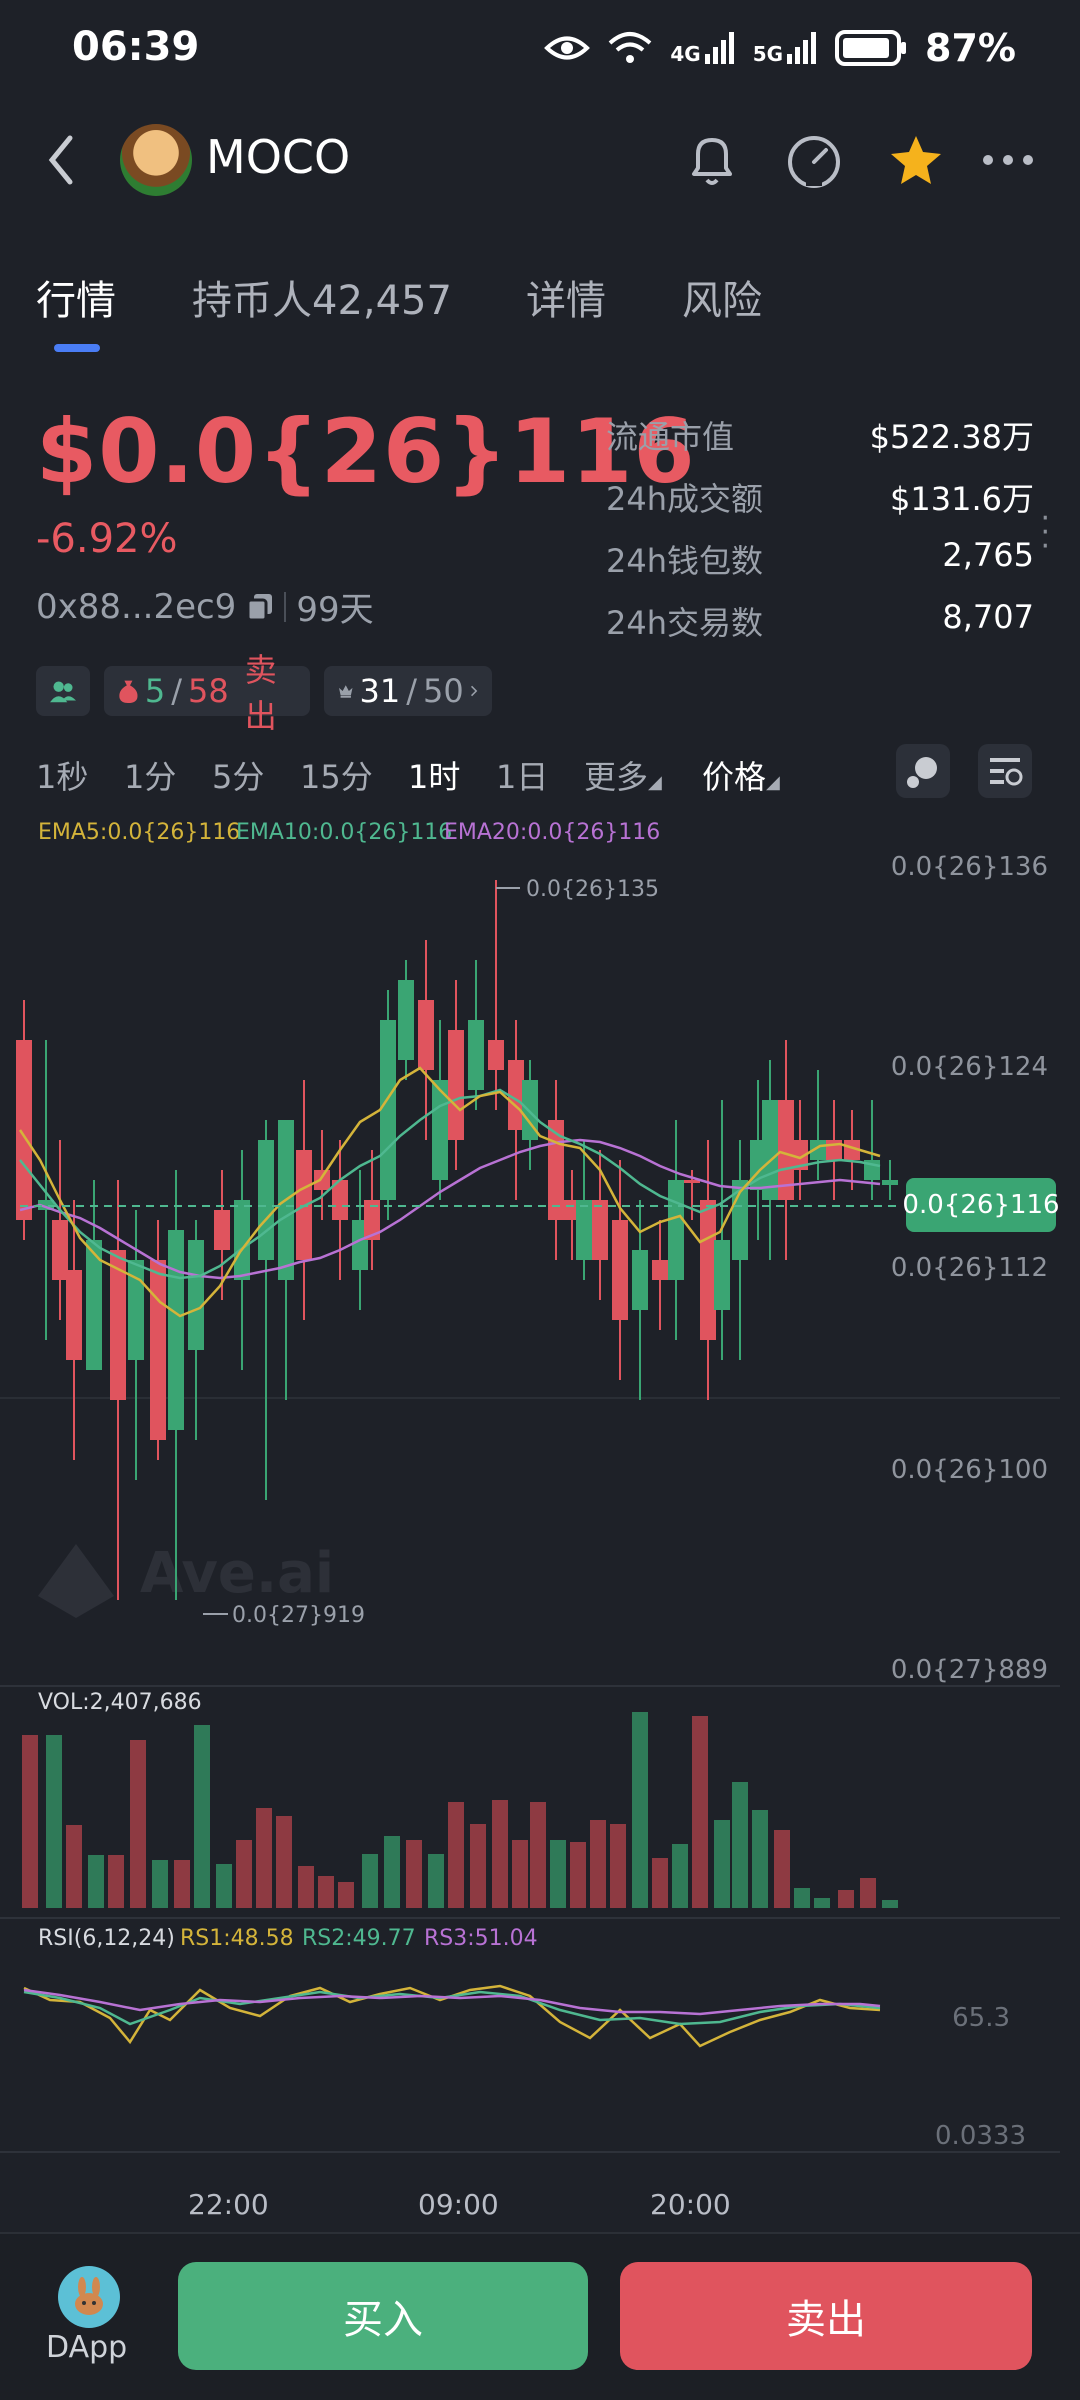  What do you see at coordinates (383, 2316) in the screenshot?
I see `buy-button: 买入` at bounding box center [383, 2316].